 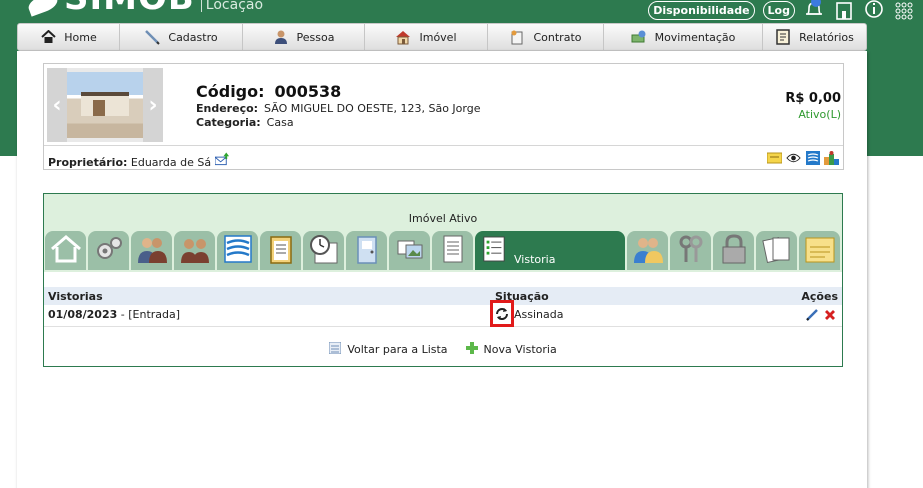 I want to click on tab-people, so click(x=647, y=250).